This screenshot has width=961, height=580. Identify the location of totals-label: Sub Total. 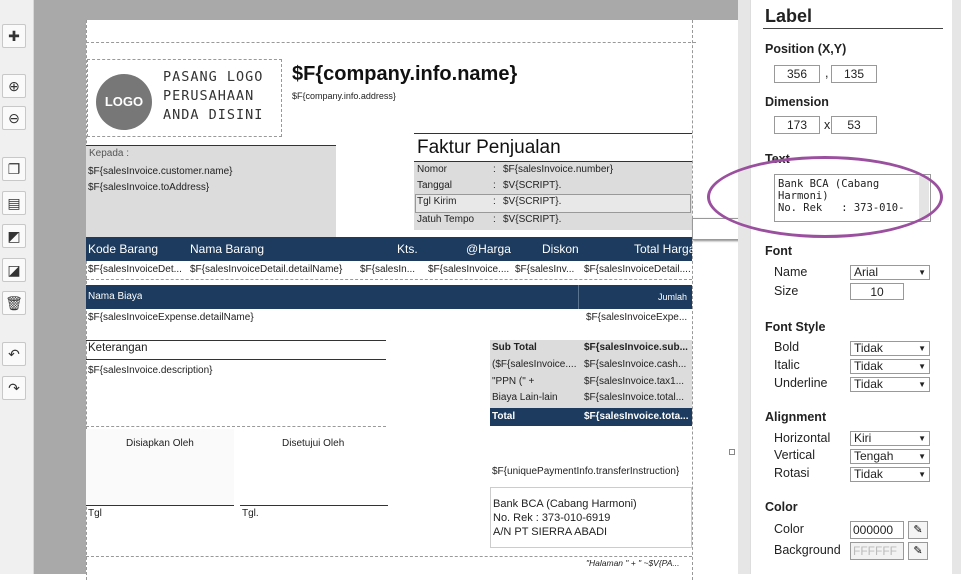
(537, 347).